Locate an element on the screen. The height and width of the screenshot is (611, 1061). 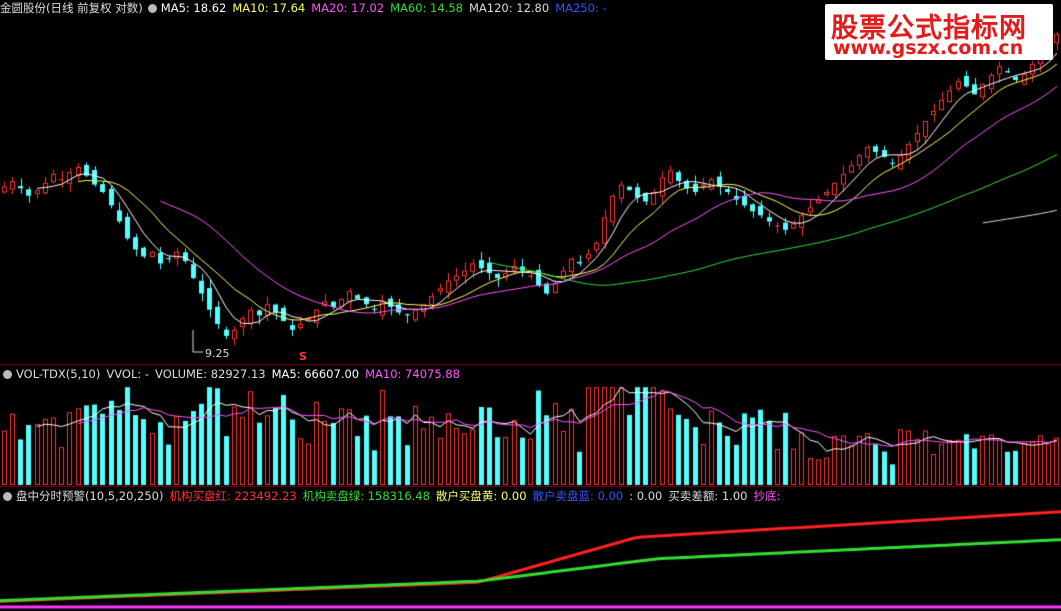
watermark-logo: 股票公式指标网 www.gszx.com.cn is located at coordinates (939, 32).